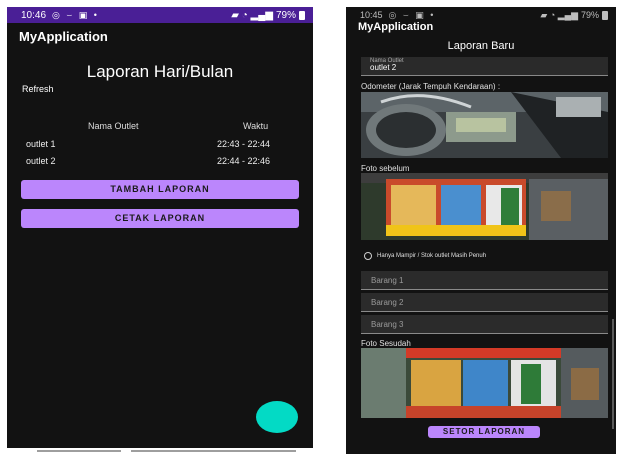 The image size is (639, 462). Describe the element at coordinates (160, 15) in the screenshot. I see `status-bar: 10:46 ◎ ⌣ ▣ • ▰ ◔ ▂▄▆ 79%` at that location.